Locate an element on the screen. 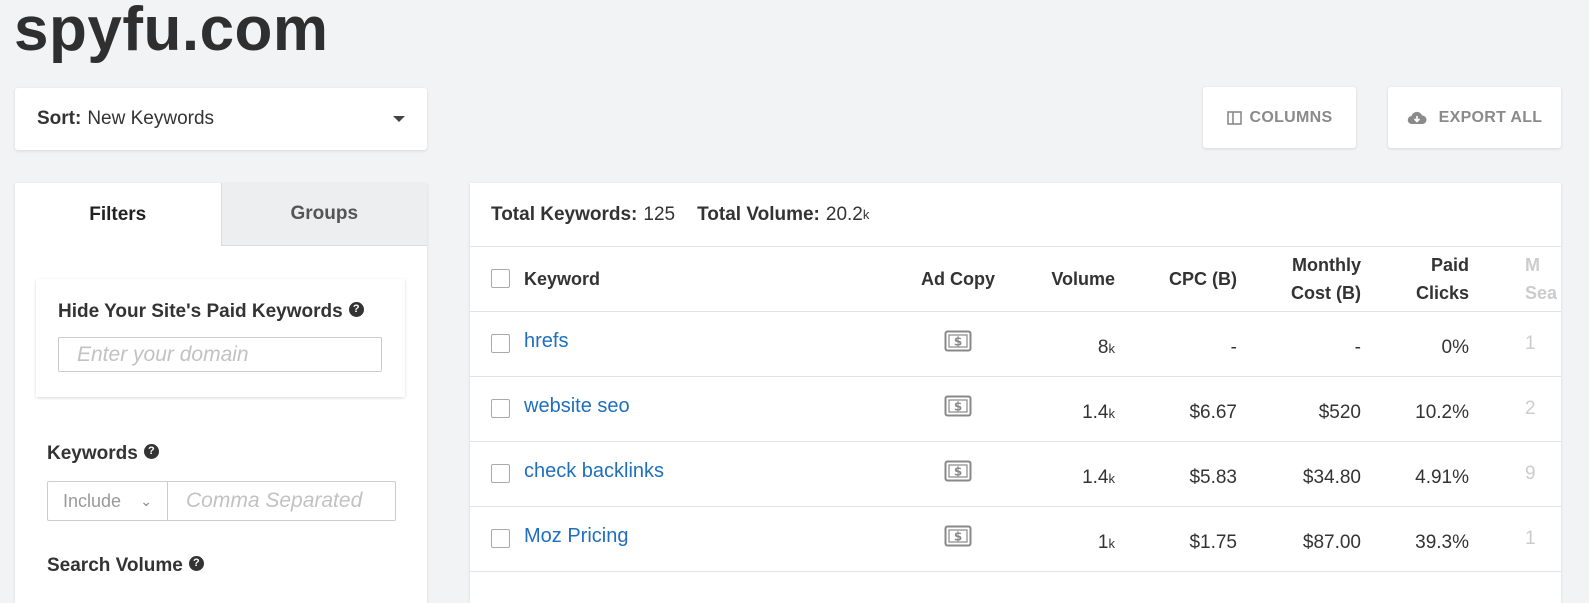  table-row: website seo $ 1.4 k $6.67 $520 10.2% 2 is located at coordinates (1015, 409).